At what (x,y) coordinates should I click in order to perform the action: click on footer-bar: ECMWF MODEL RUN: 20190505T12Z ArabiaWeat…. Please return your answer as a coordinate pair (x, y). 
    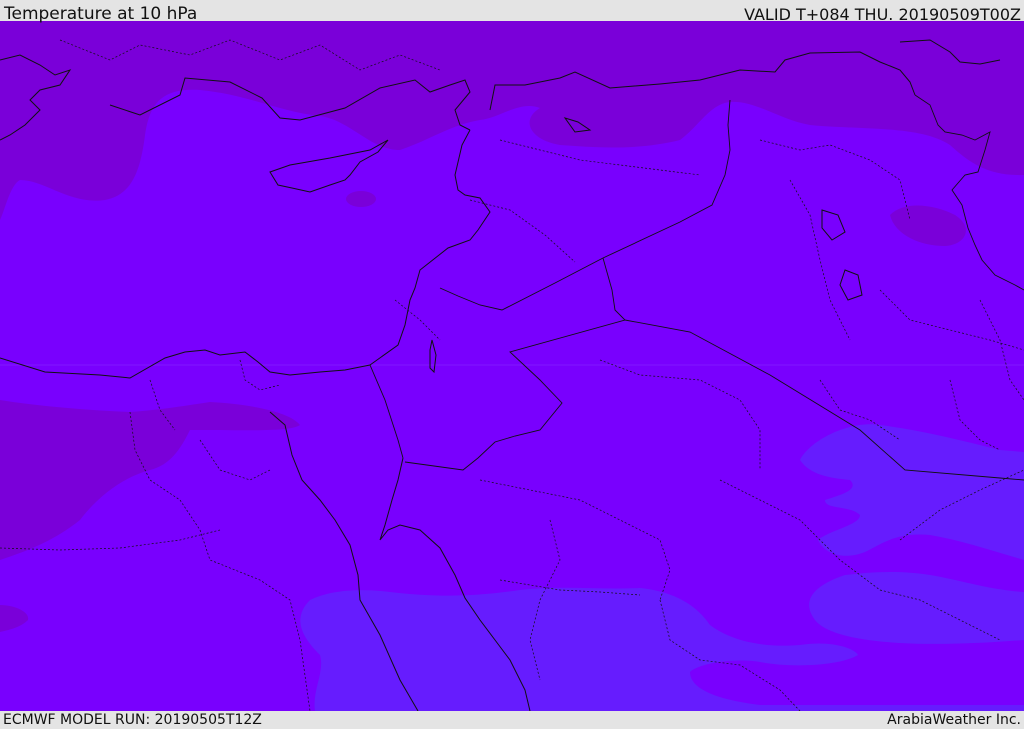
    Looking at the image, I should click on (512, 720).